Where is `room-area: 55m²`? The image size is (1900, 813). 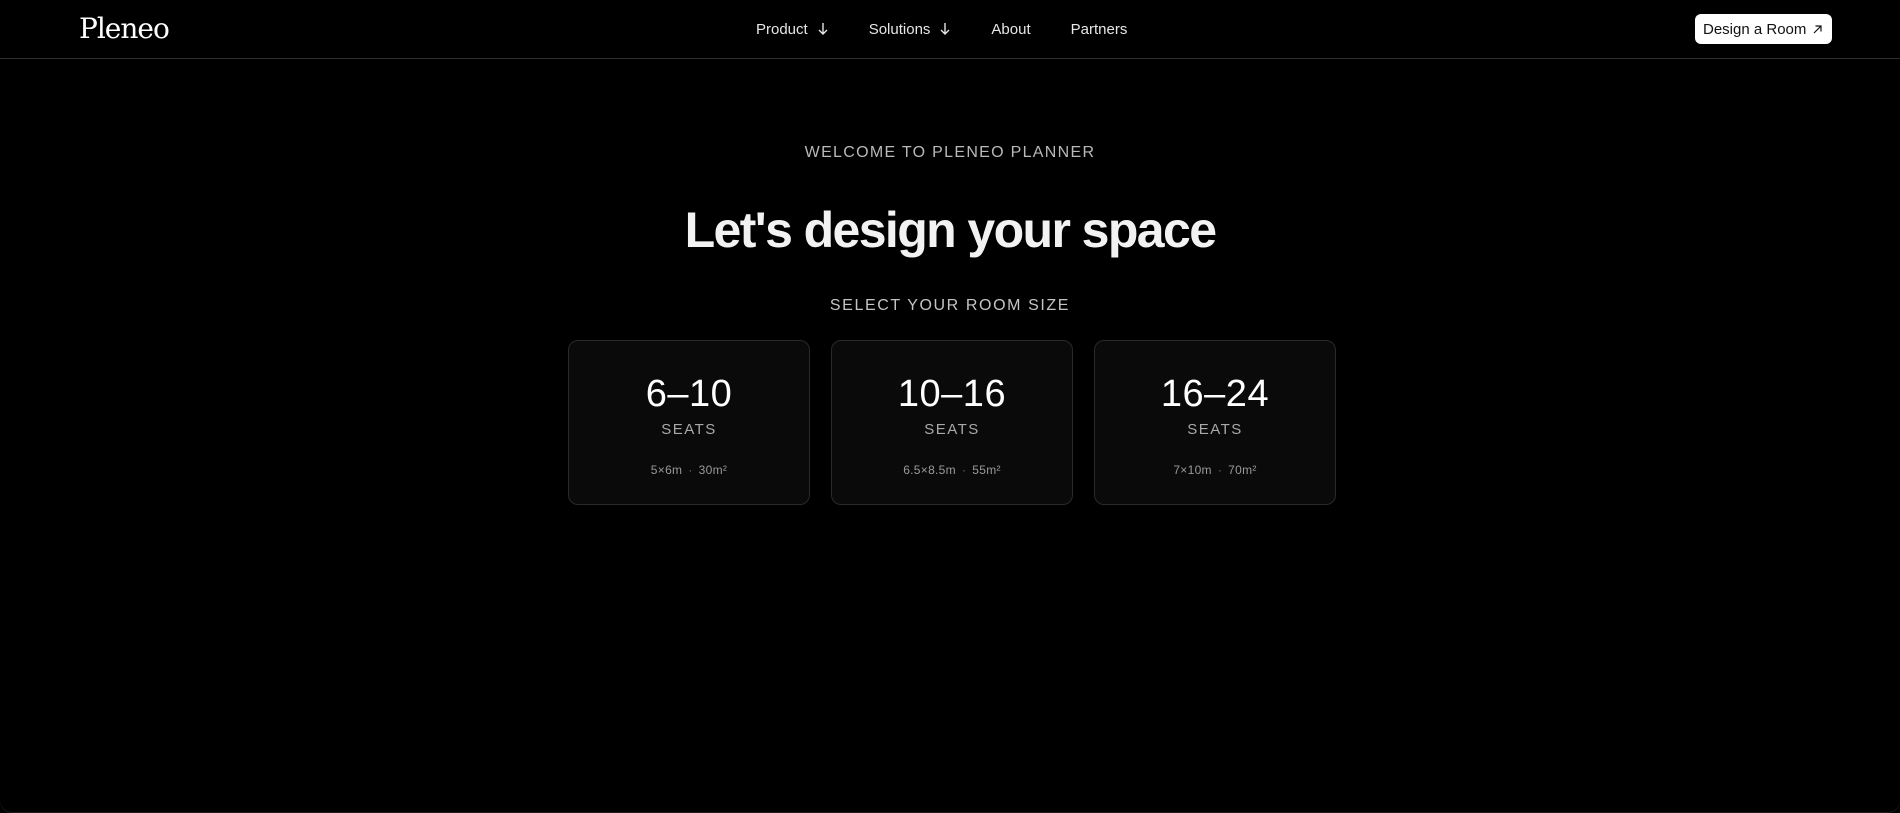 room-area: 55m² is located at coordinates (986, 470).